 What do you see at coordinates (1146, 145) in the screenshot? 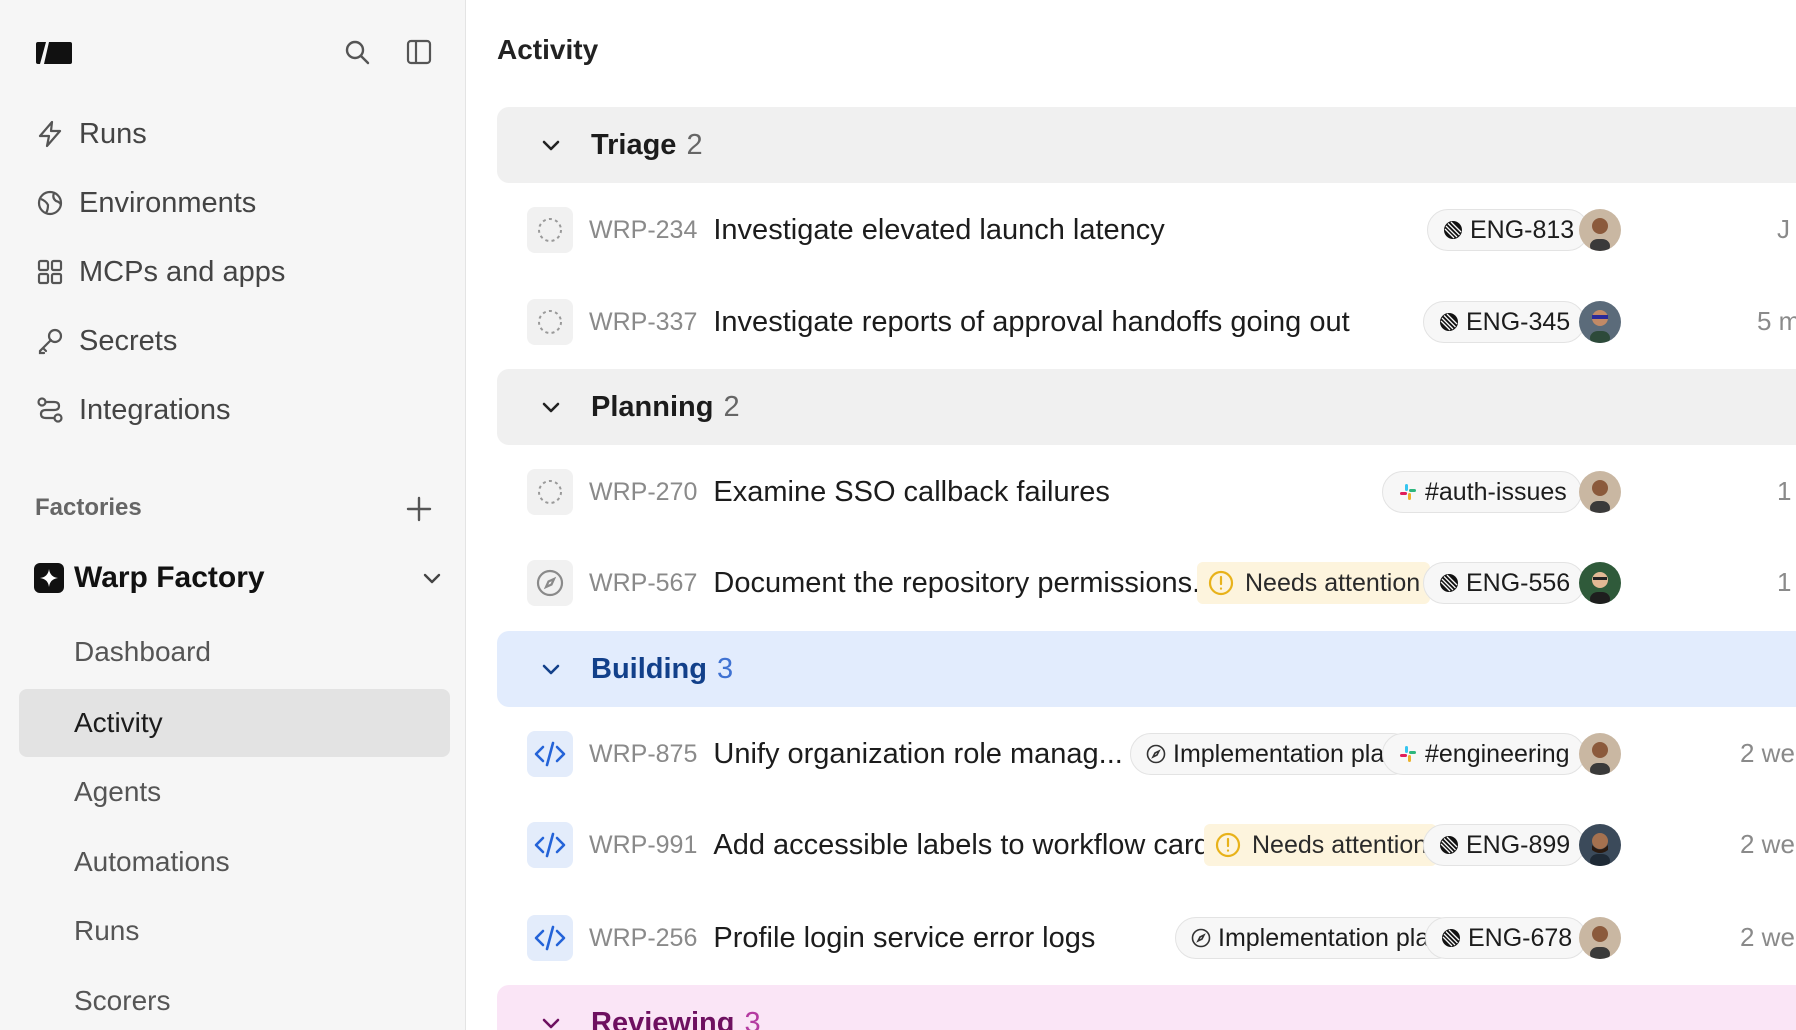
I see `group-header-triage: Triage 2` at bounding box center [1146, 145].